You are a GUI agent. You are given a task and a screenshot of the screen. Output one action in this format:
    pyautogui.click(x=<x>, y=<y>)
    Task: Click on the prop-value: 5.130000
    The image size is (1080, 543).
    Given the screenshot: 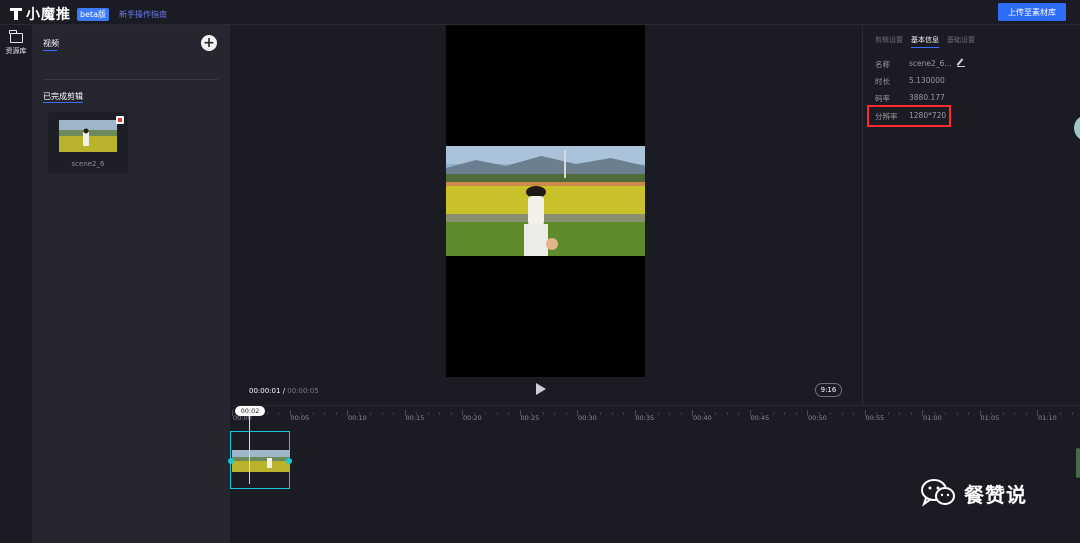 What is the action you would take?
    pyautogui.click(x=927, y=80)
    